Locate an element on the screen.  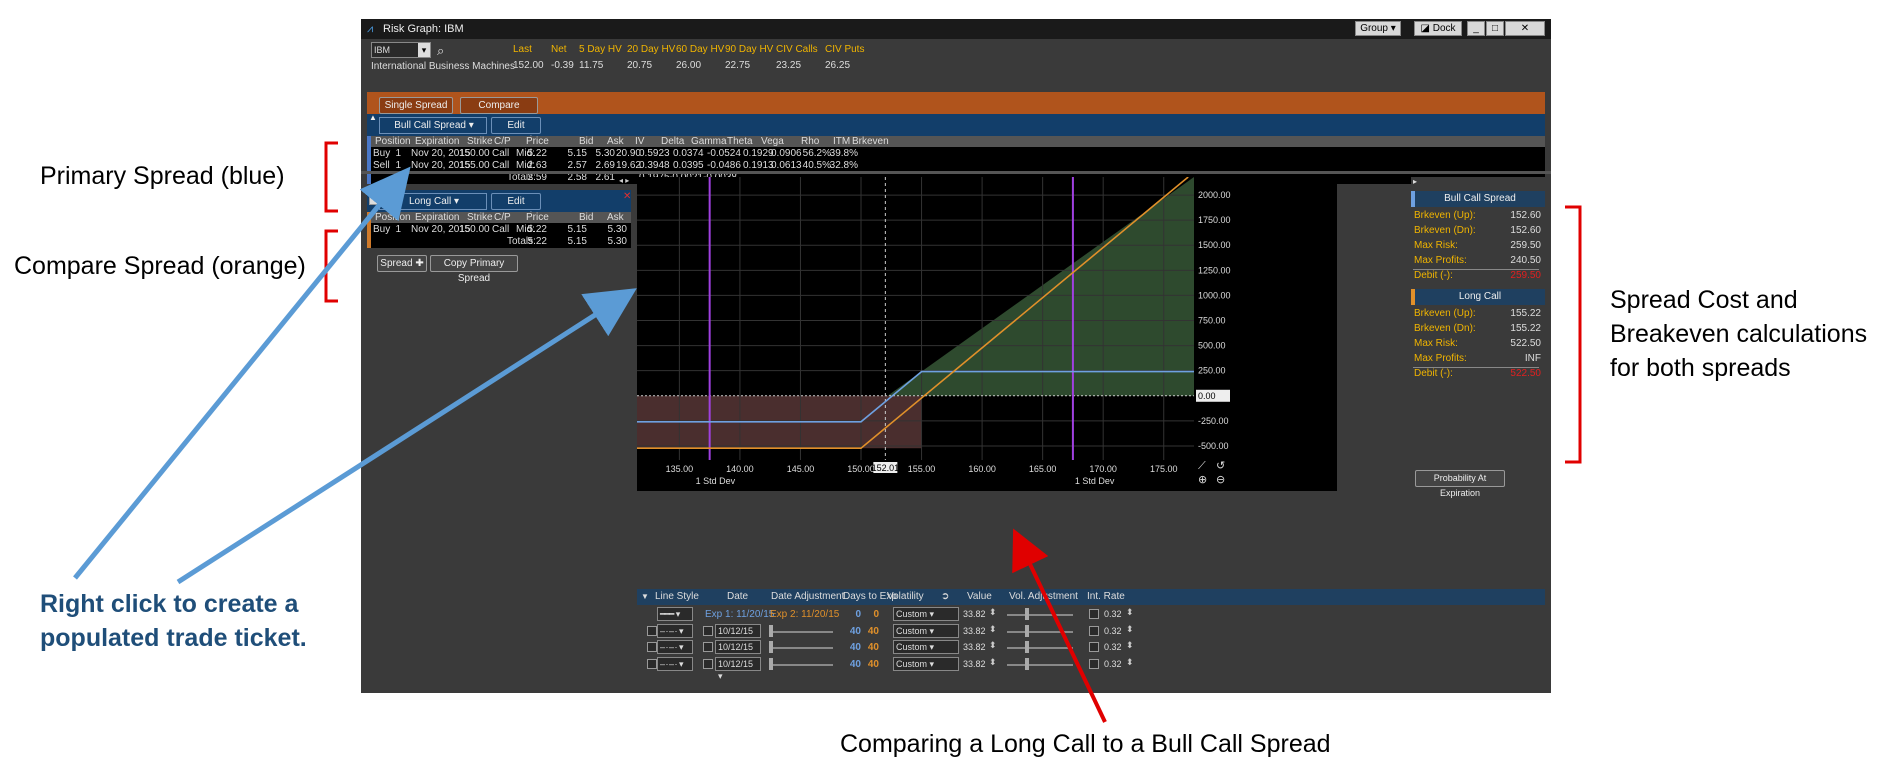
volatility-value: Custom is located at coordinates (912, 663).